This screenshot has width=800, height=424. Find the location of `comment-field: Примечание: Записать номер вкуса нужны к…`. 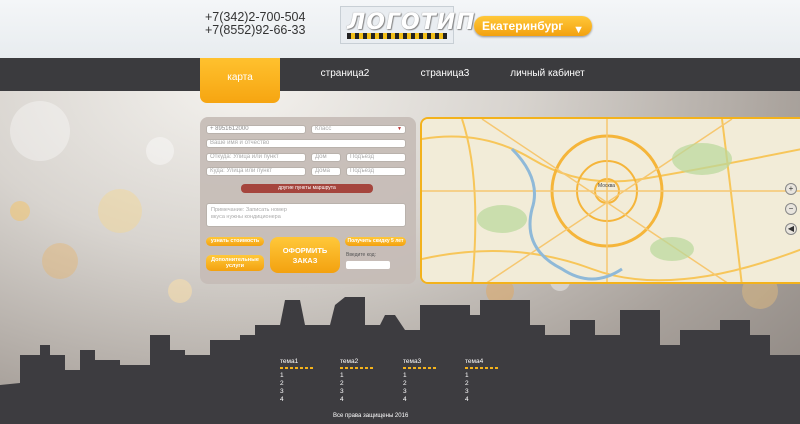

comment-field: Примечание: Записать номер вкуса нужны к… is located at coordinates (306, 215).